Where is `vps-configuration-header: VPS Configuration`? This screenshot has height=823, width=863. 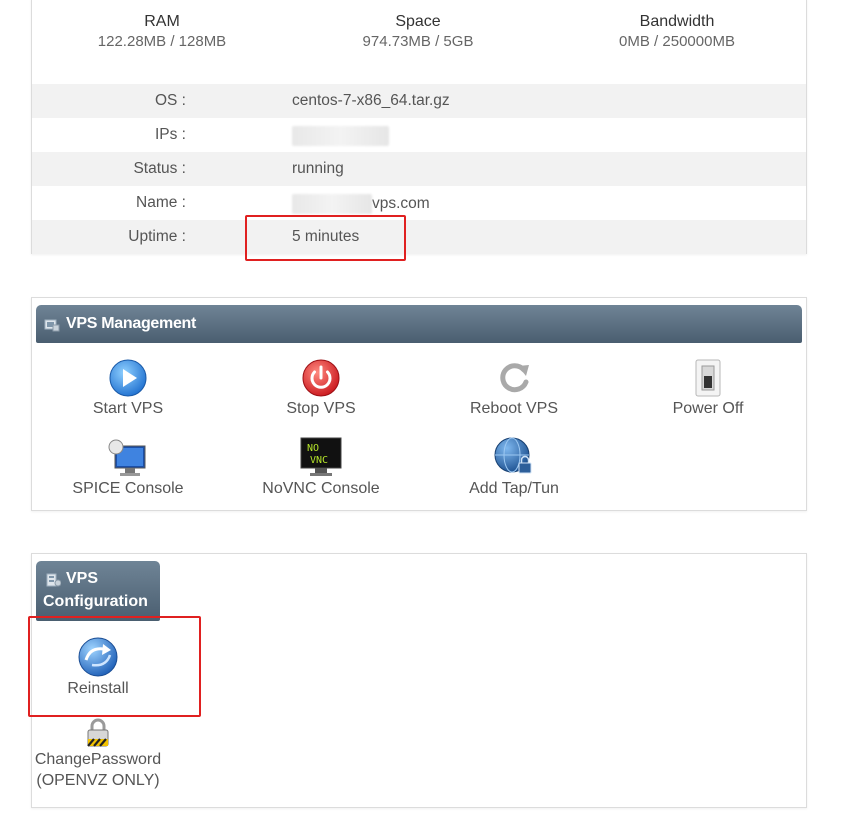
vps-configuration-header: VPS Configuration is located at coordinates (98, 591).